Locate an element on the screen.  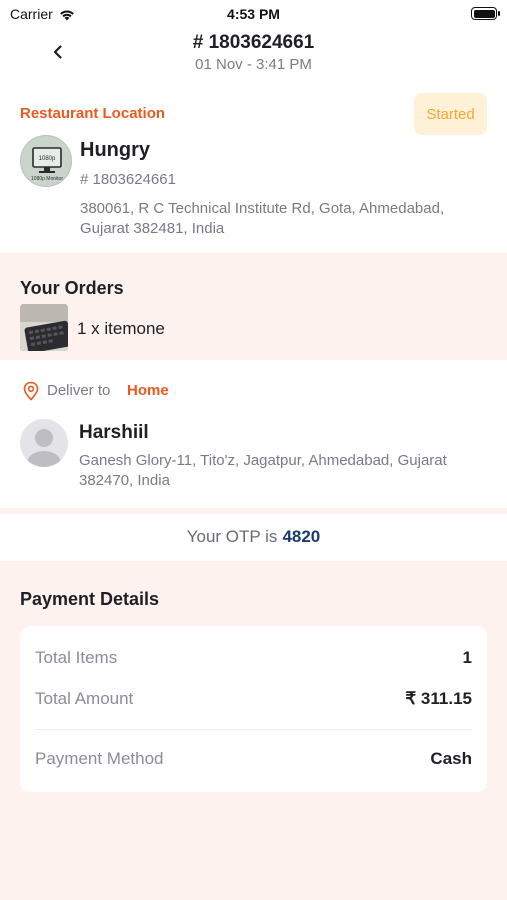
location-pin-icon is located at coordinates (31, 391).